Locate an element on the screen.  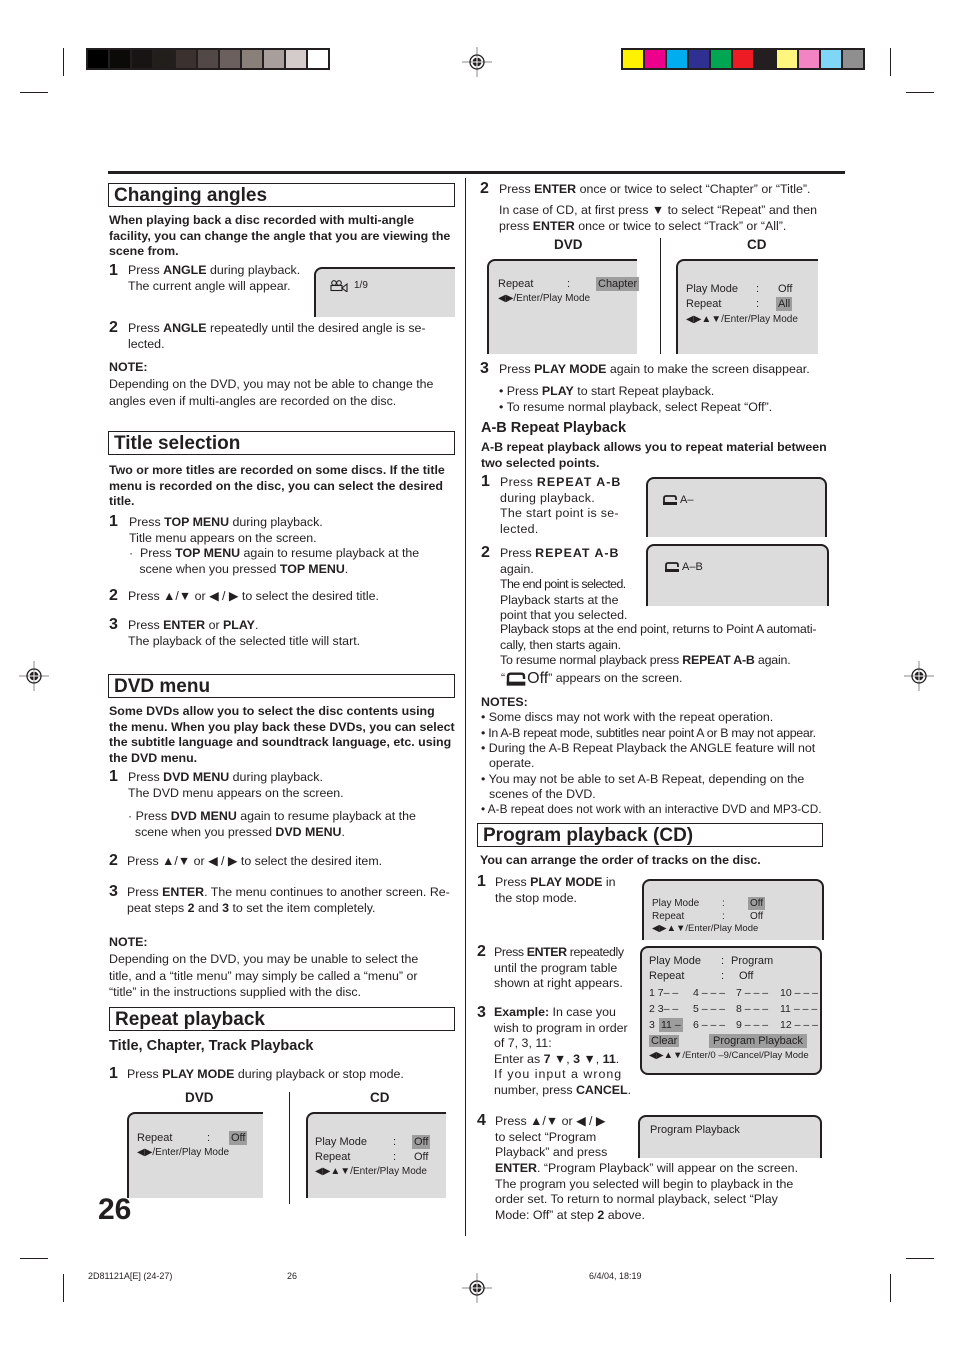
gray-swatch-bar is located at coordinates (208, 59).